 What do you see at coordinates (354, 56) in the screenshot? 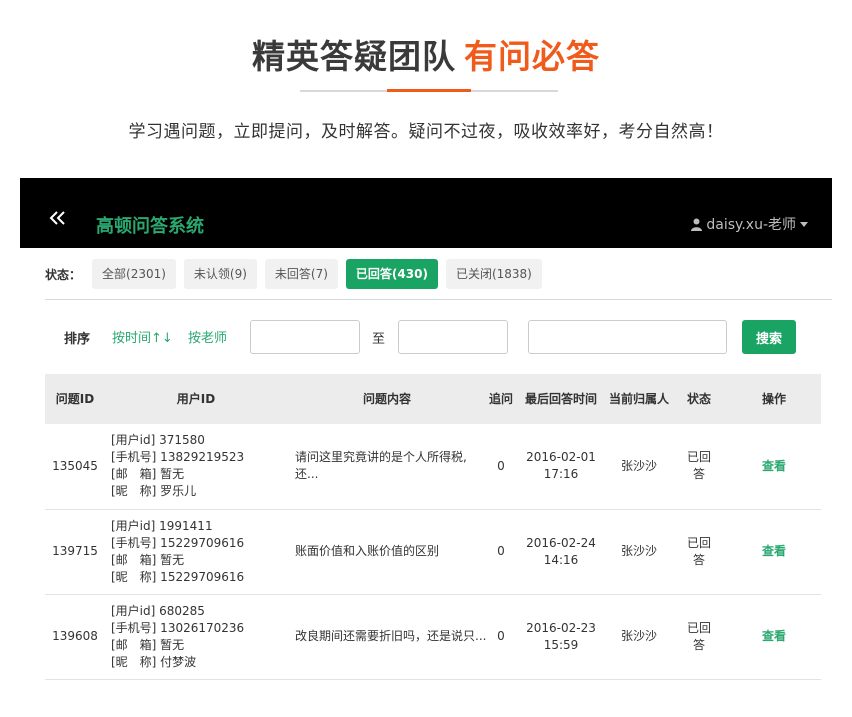
I see `hero-title-main: 精英答疑团队` at bounding box center [354, 56].